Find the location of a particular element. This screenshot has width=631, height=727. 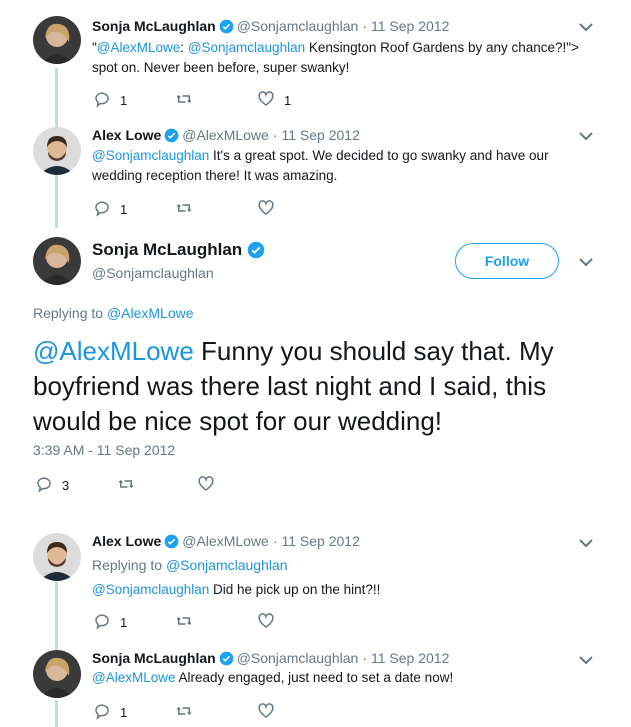

tweet-1-actions: 1 1 is located at coordinates (192, 100).